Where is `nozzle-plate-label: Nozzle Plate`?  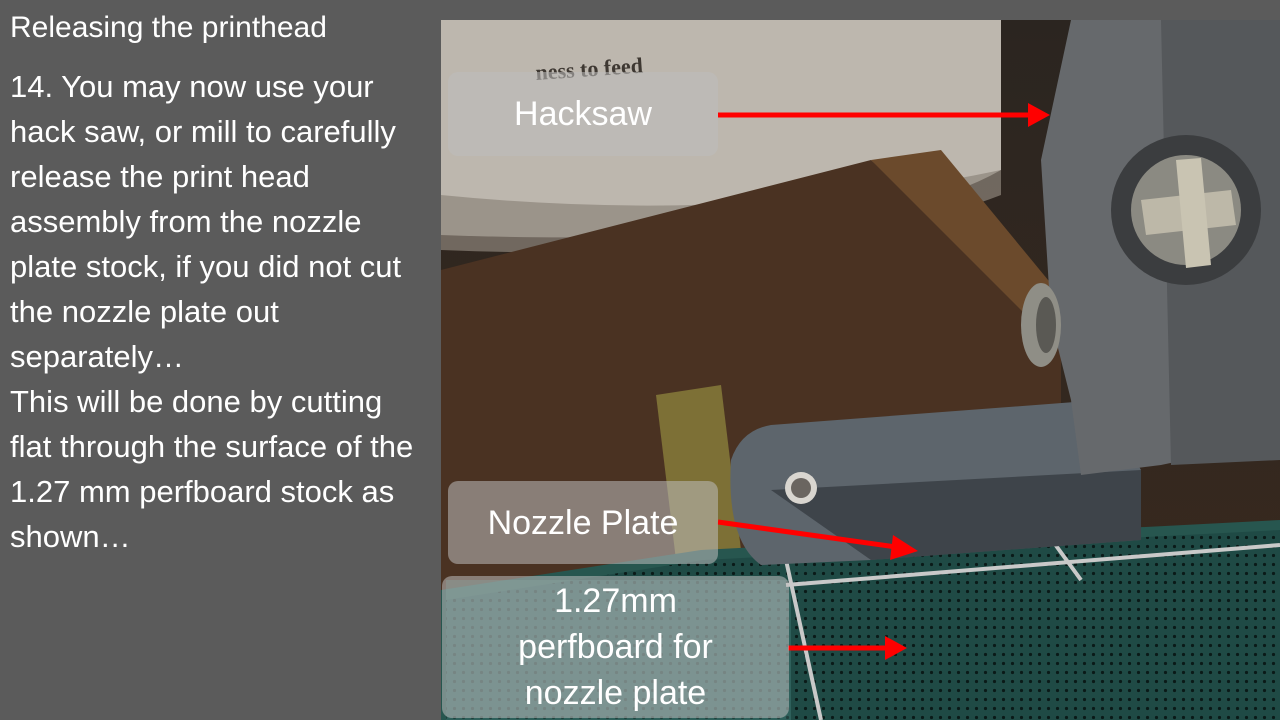 nozzle-plate-label: Nozzle Plate is located at coordinates (583, 522).